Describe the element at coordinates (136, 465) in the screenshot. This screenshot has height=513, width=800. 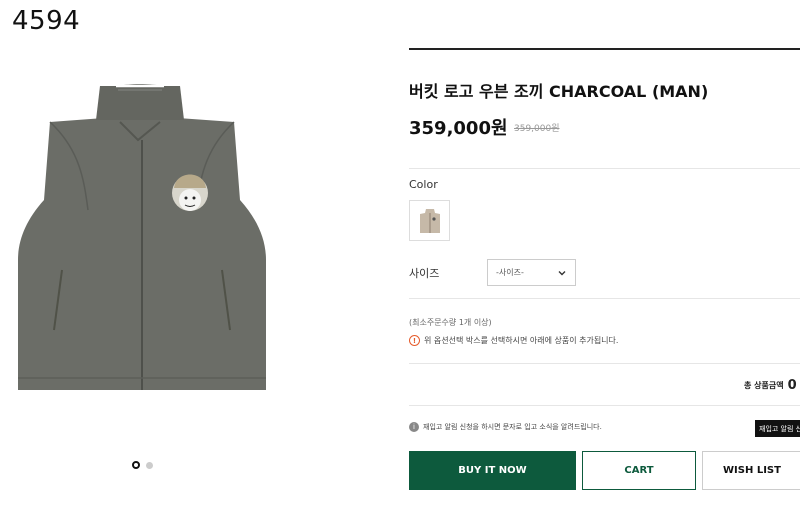
I see `gallery-dot-active` at that location.